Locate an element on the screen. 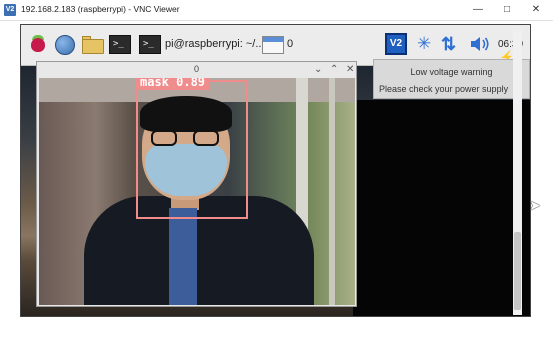 The image size is (553, 339). detection-box is located at coordinates (192, 149).